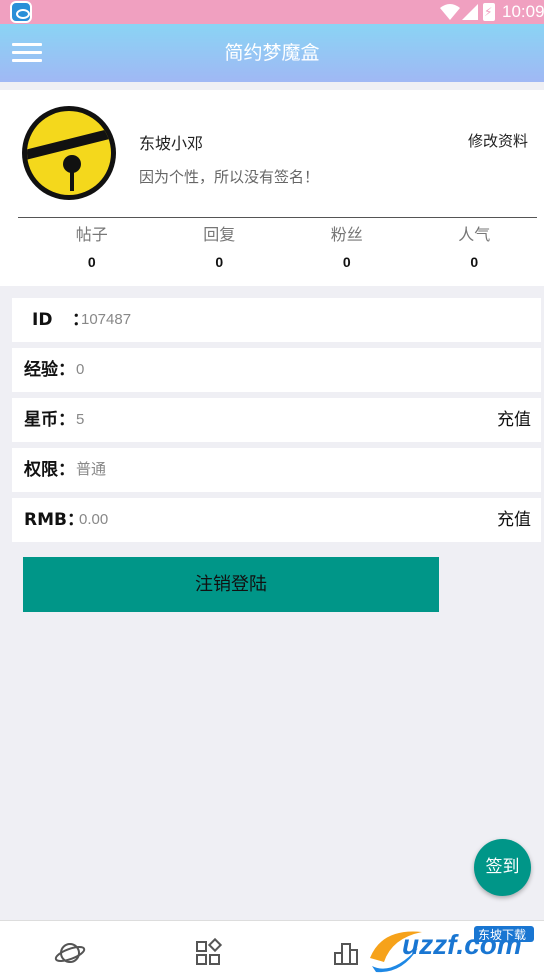 The width and height of the screenshot is (544, 980). What do you see at coordinates (498, 140) in the screenshot?
I see `edit-profile-link: 修改资料` at bounding box center [498, 140].